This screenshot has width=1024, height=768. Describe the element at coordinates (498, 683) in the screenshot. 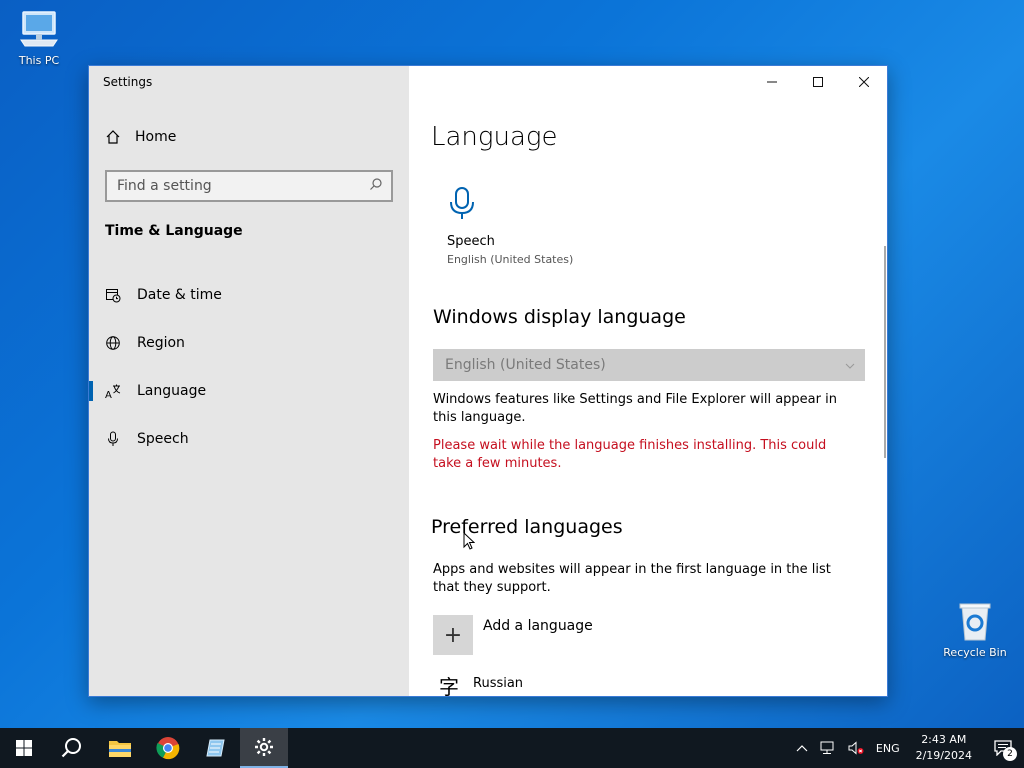

I see `language-name: Russian` at that location.